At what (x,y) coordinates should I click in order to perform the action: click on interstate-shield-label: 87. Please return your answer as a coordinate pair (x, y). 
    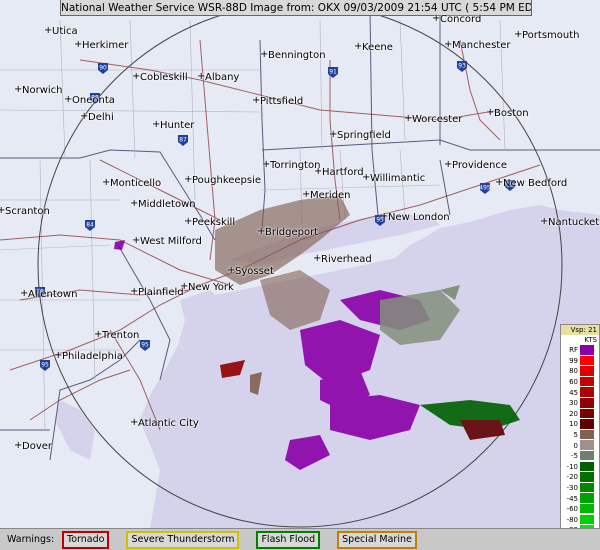
    Looking at the image, I should click on (183, 140).